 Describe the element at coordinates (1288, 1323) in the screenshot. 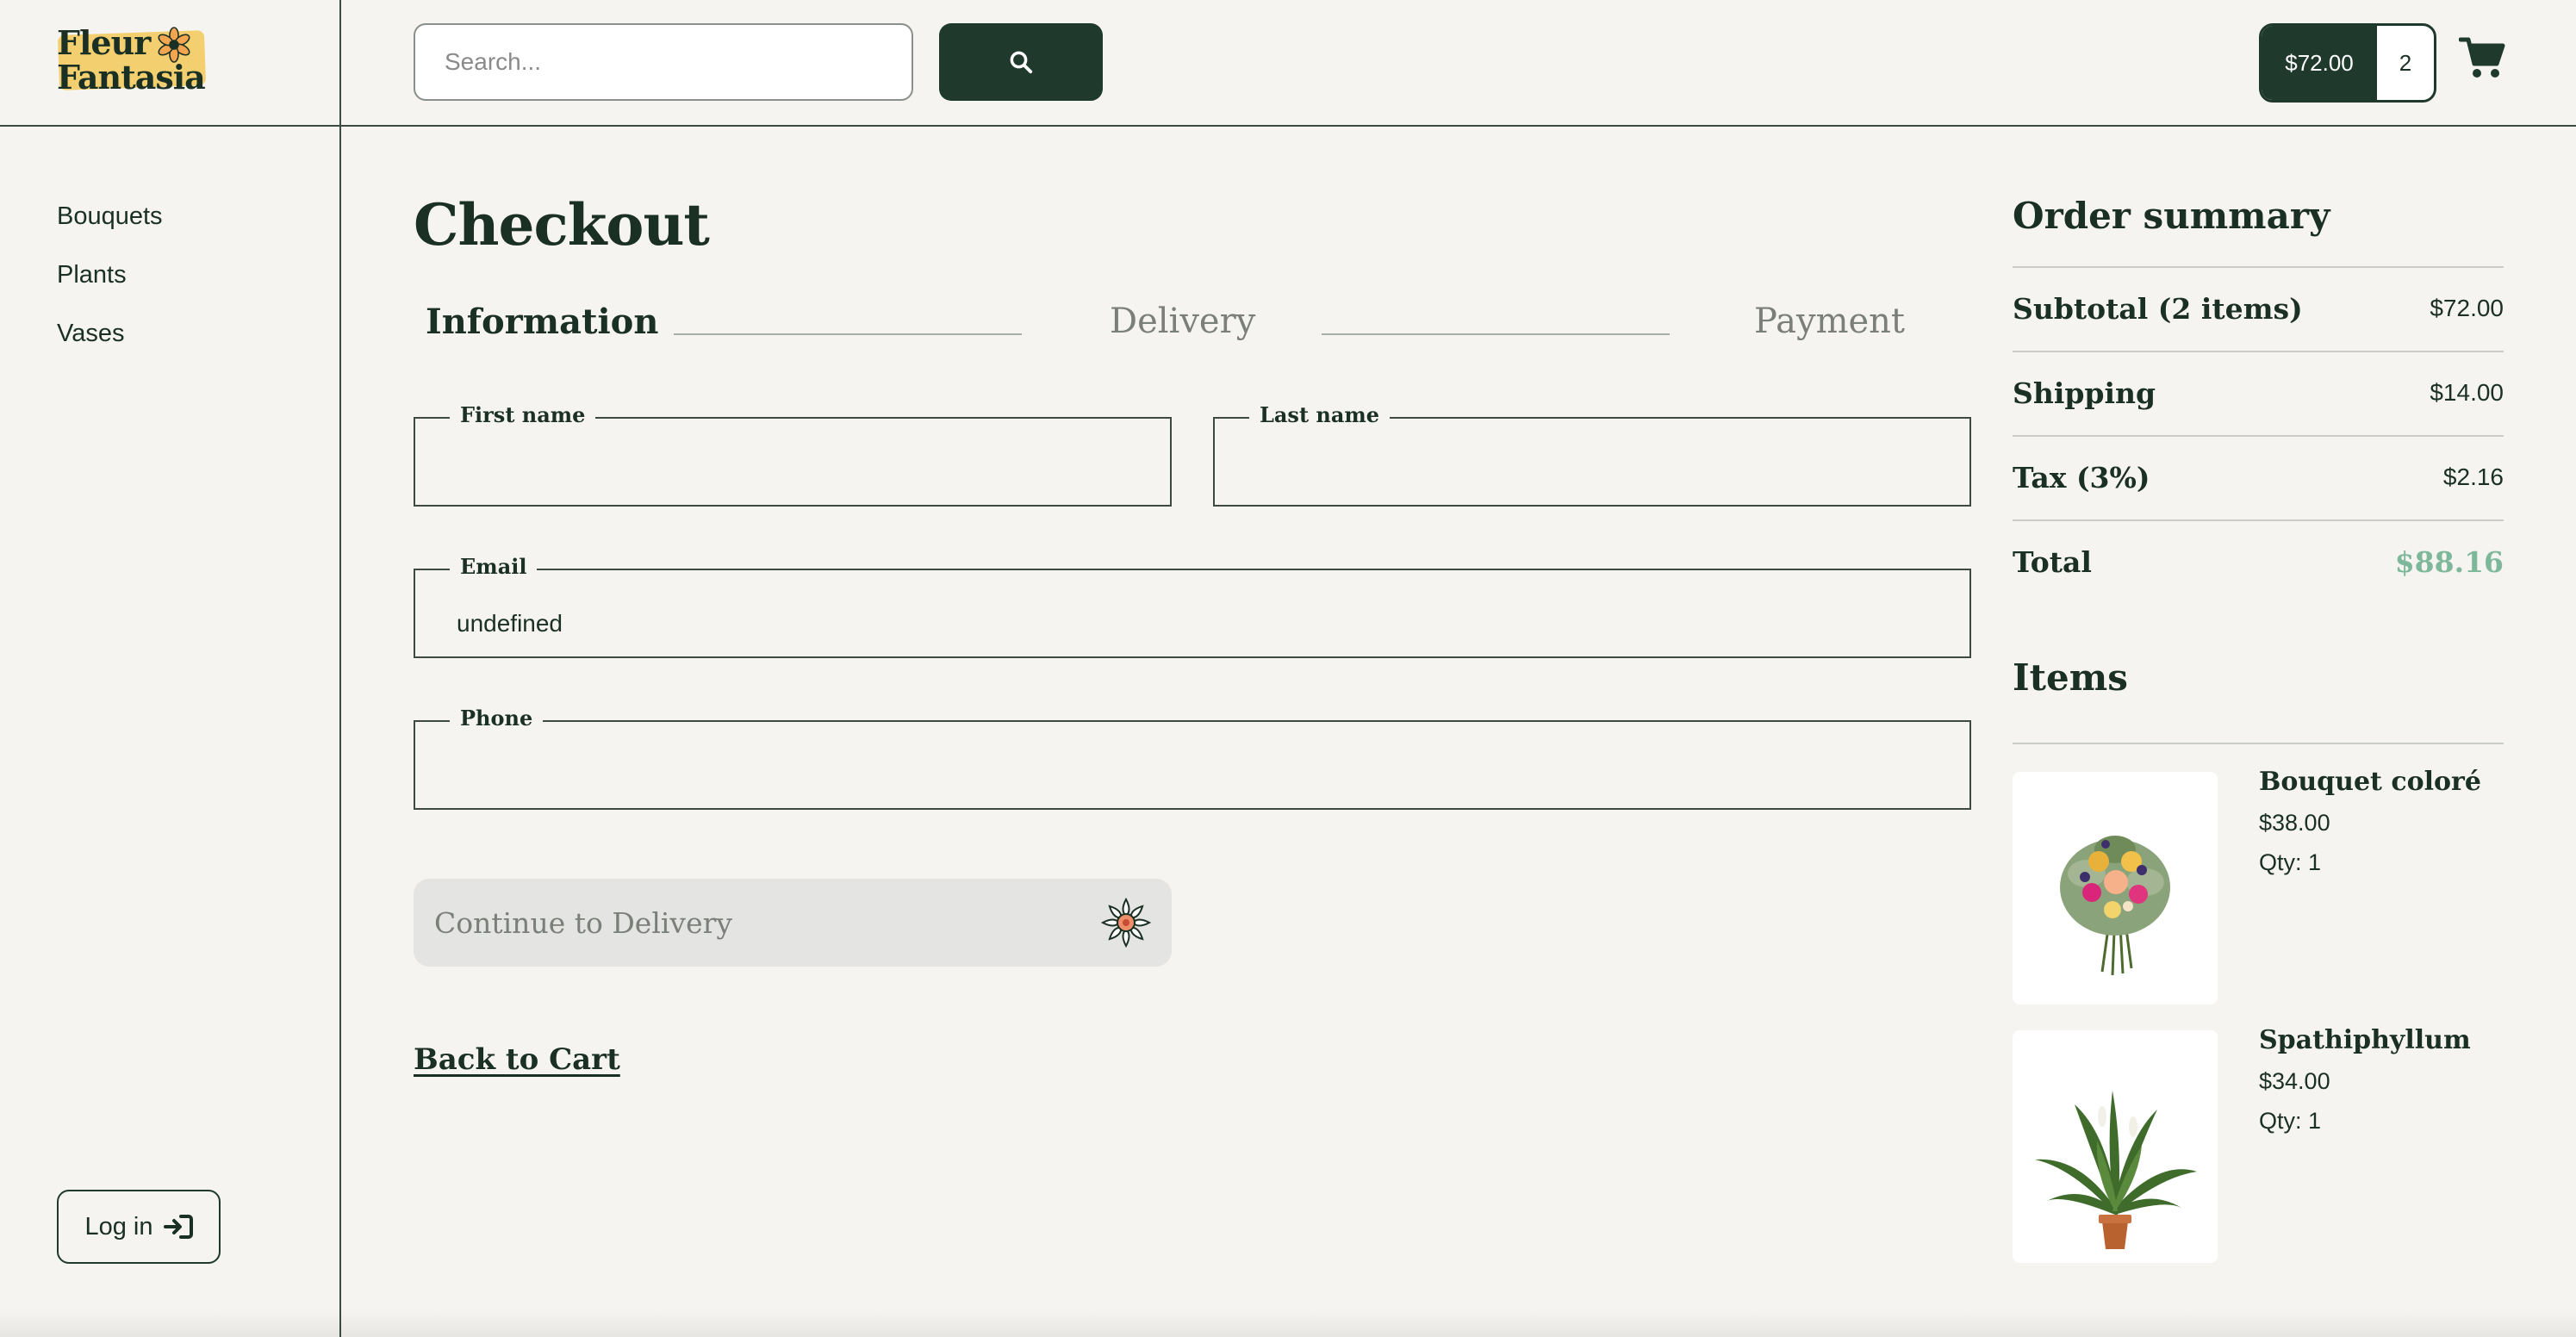

I see `bottom-shadow` at that location.